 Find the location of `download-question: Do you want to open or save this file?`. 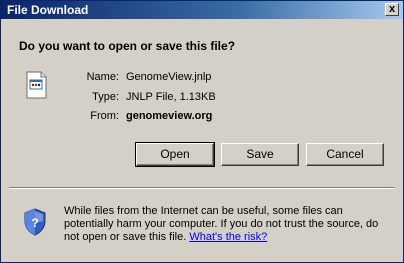

download-question: Do you want to open or save this file? is located at coordinates (127, 46).